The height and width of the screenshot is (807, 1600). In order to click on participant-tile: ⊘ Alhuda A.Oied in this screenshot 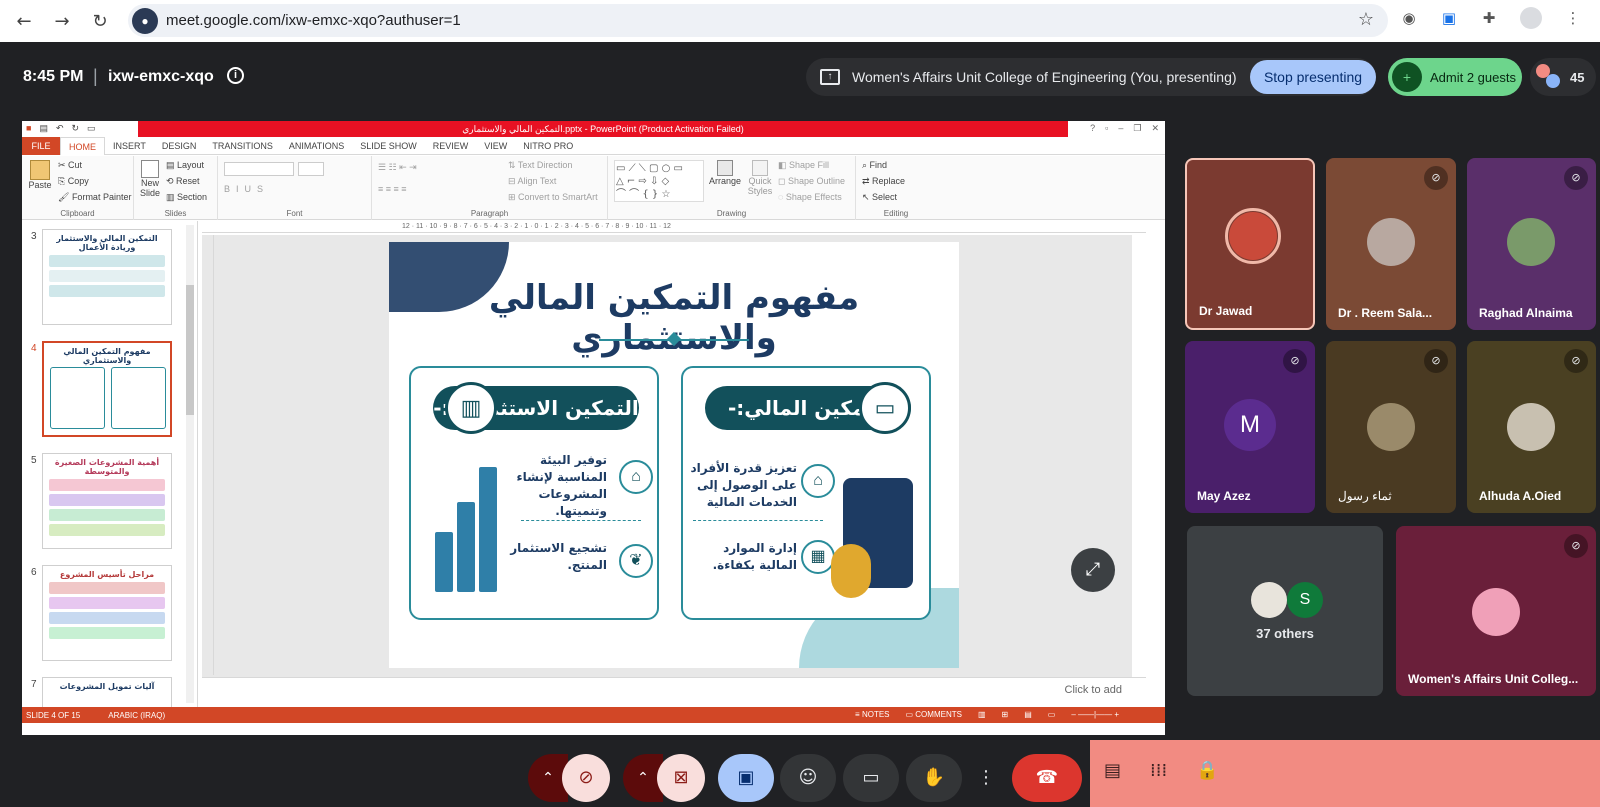, I will do `click(1531, 427)`.